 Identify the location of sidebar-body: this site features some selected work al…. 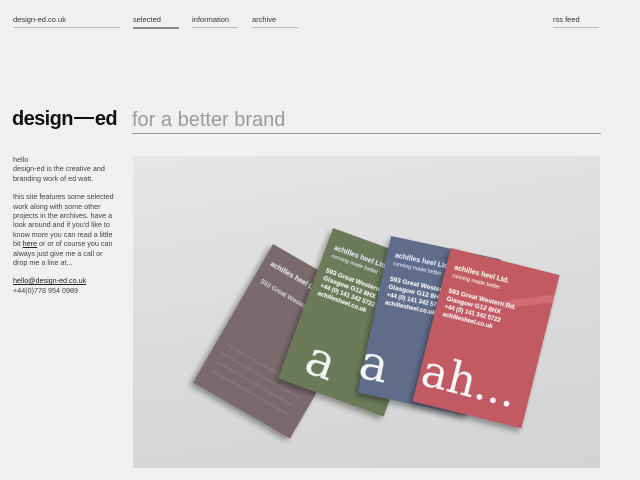
(65, 229).